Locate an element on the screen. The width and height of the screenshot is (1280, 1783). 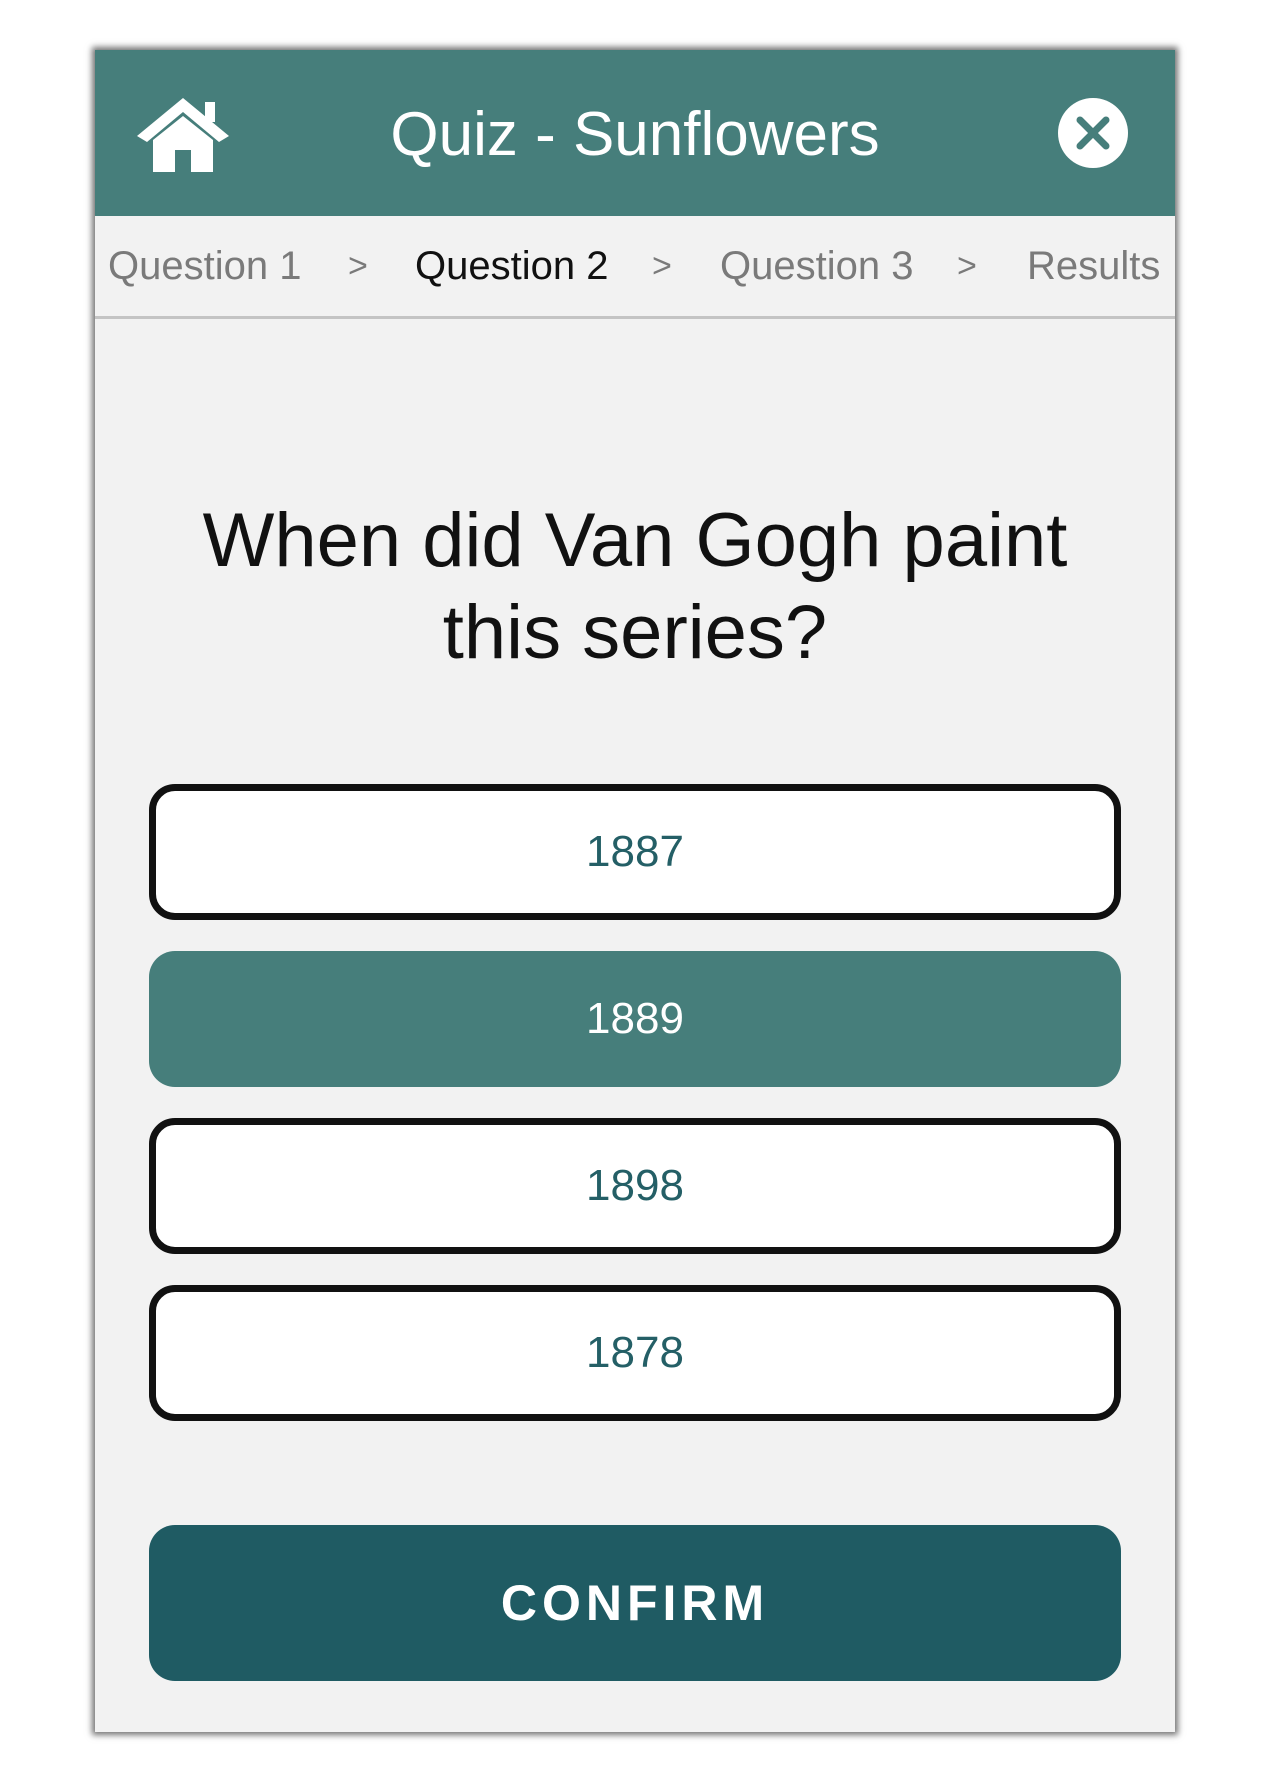
answer-option-1898: 1898 is located at coordinates (635, 1186).